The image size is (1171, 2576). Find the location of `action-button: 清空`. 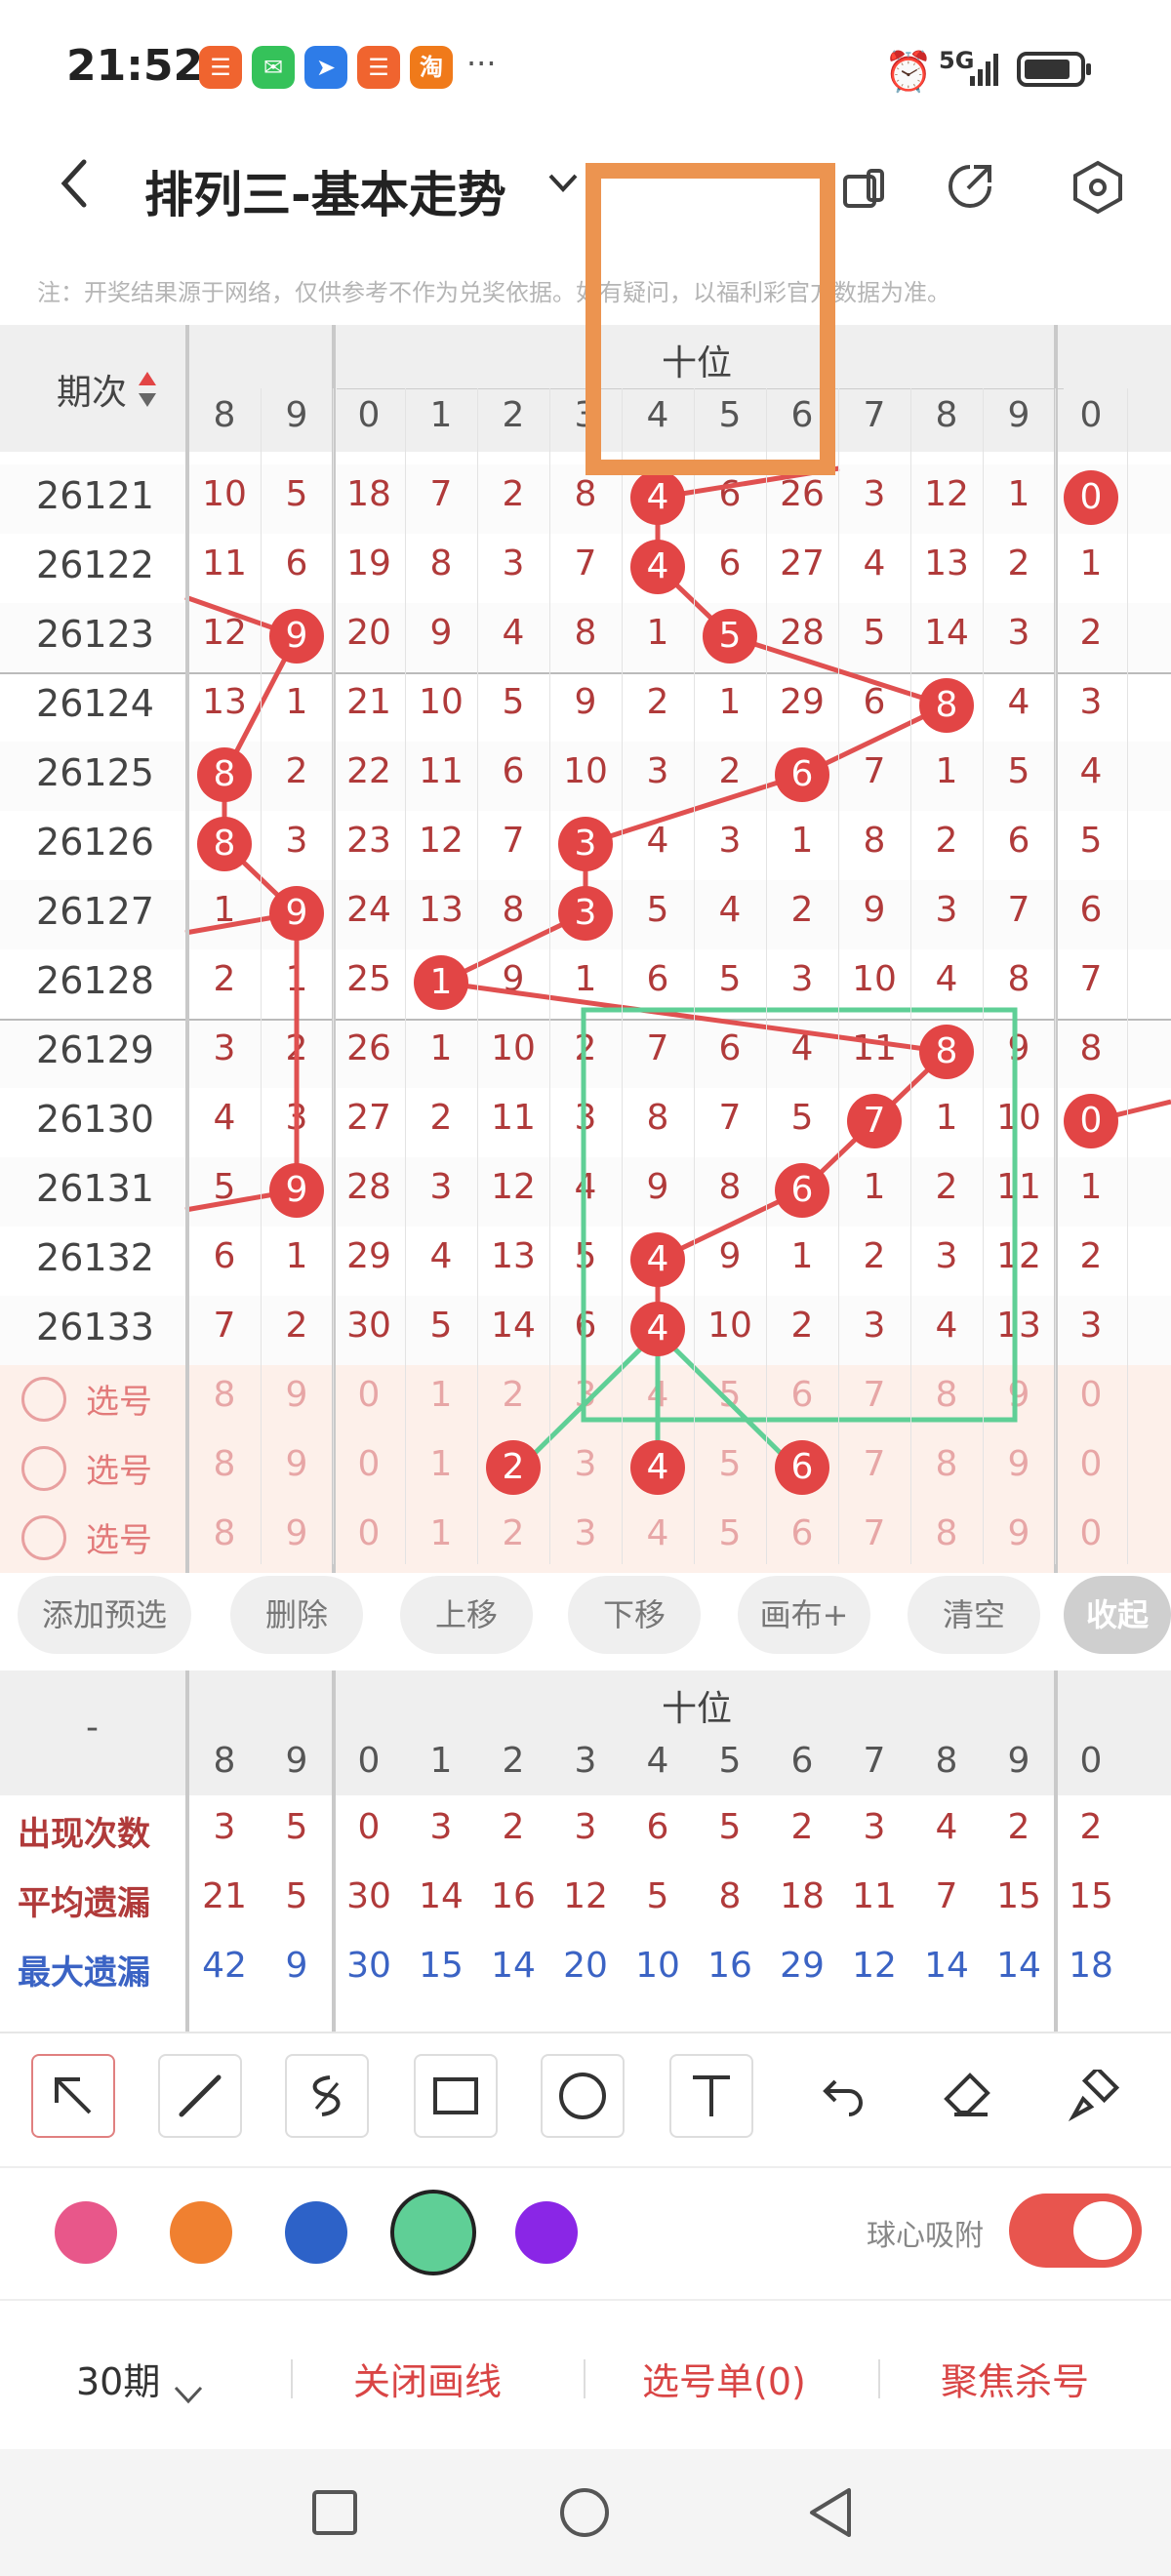

action-button: 清空 is located at coordinates (974, 1615).